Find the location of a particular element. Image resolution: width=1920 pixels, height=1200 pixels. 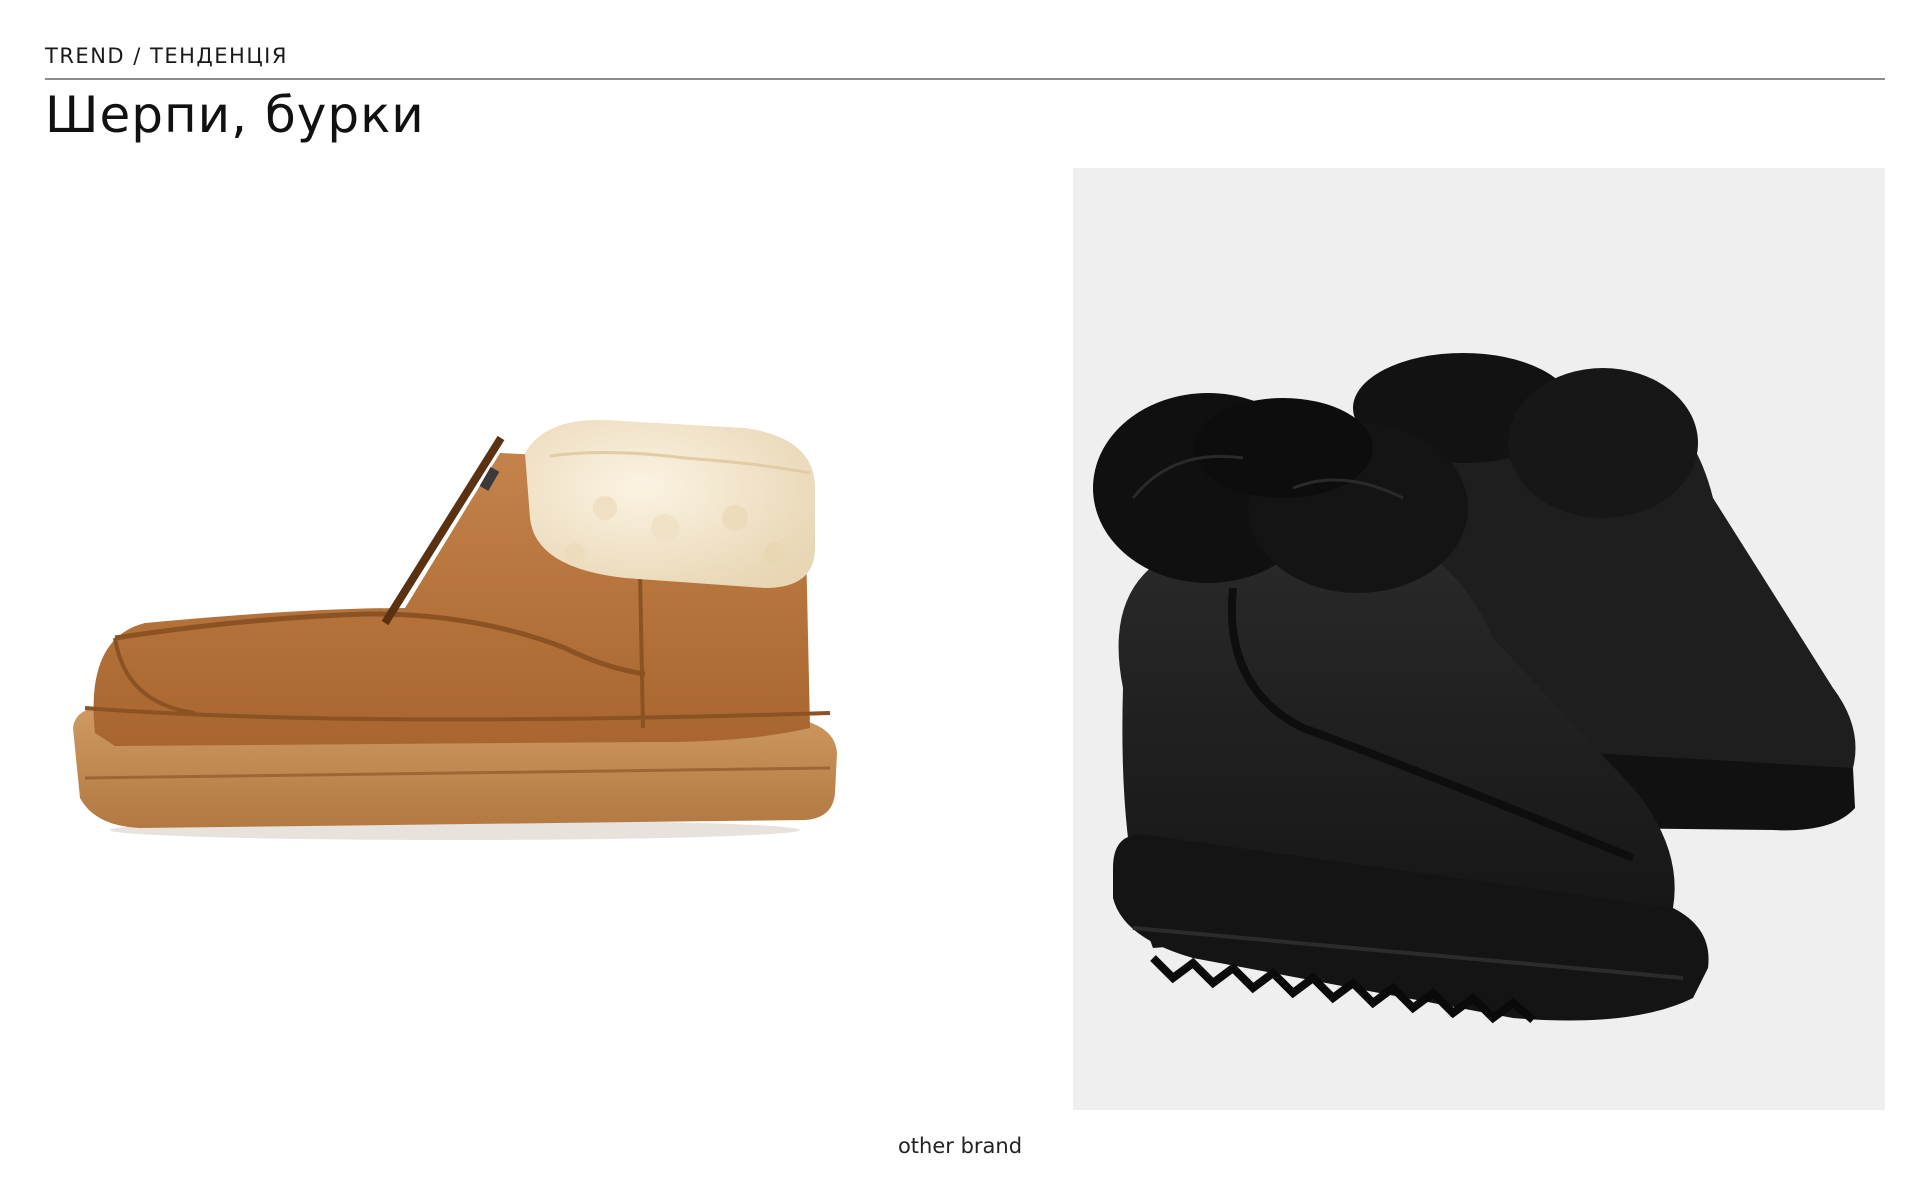

header-divider is located at coordinates (965, 79).